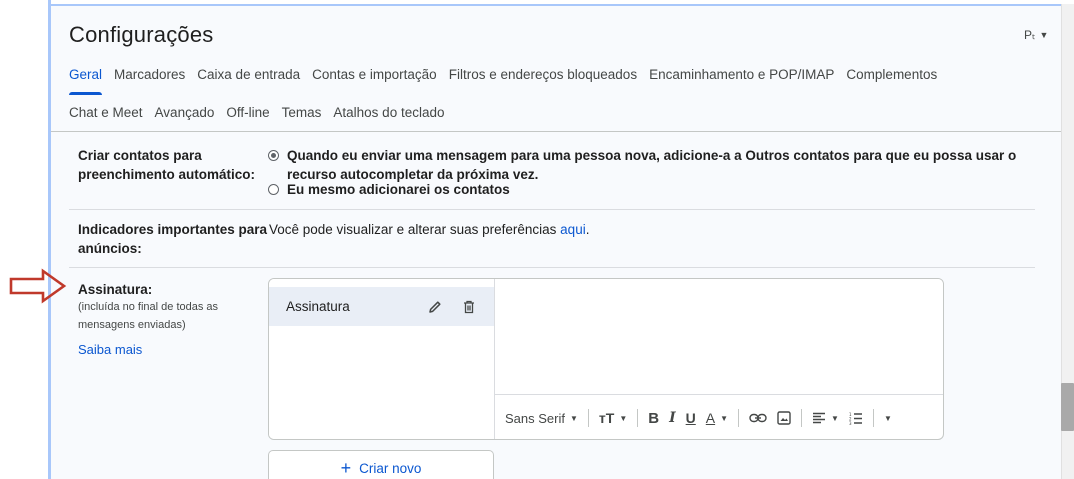  Describe the element at coordinates (691, 418) in the screenshot. I see `underline-button: U` at that location.